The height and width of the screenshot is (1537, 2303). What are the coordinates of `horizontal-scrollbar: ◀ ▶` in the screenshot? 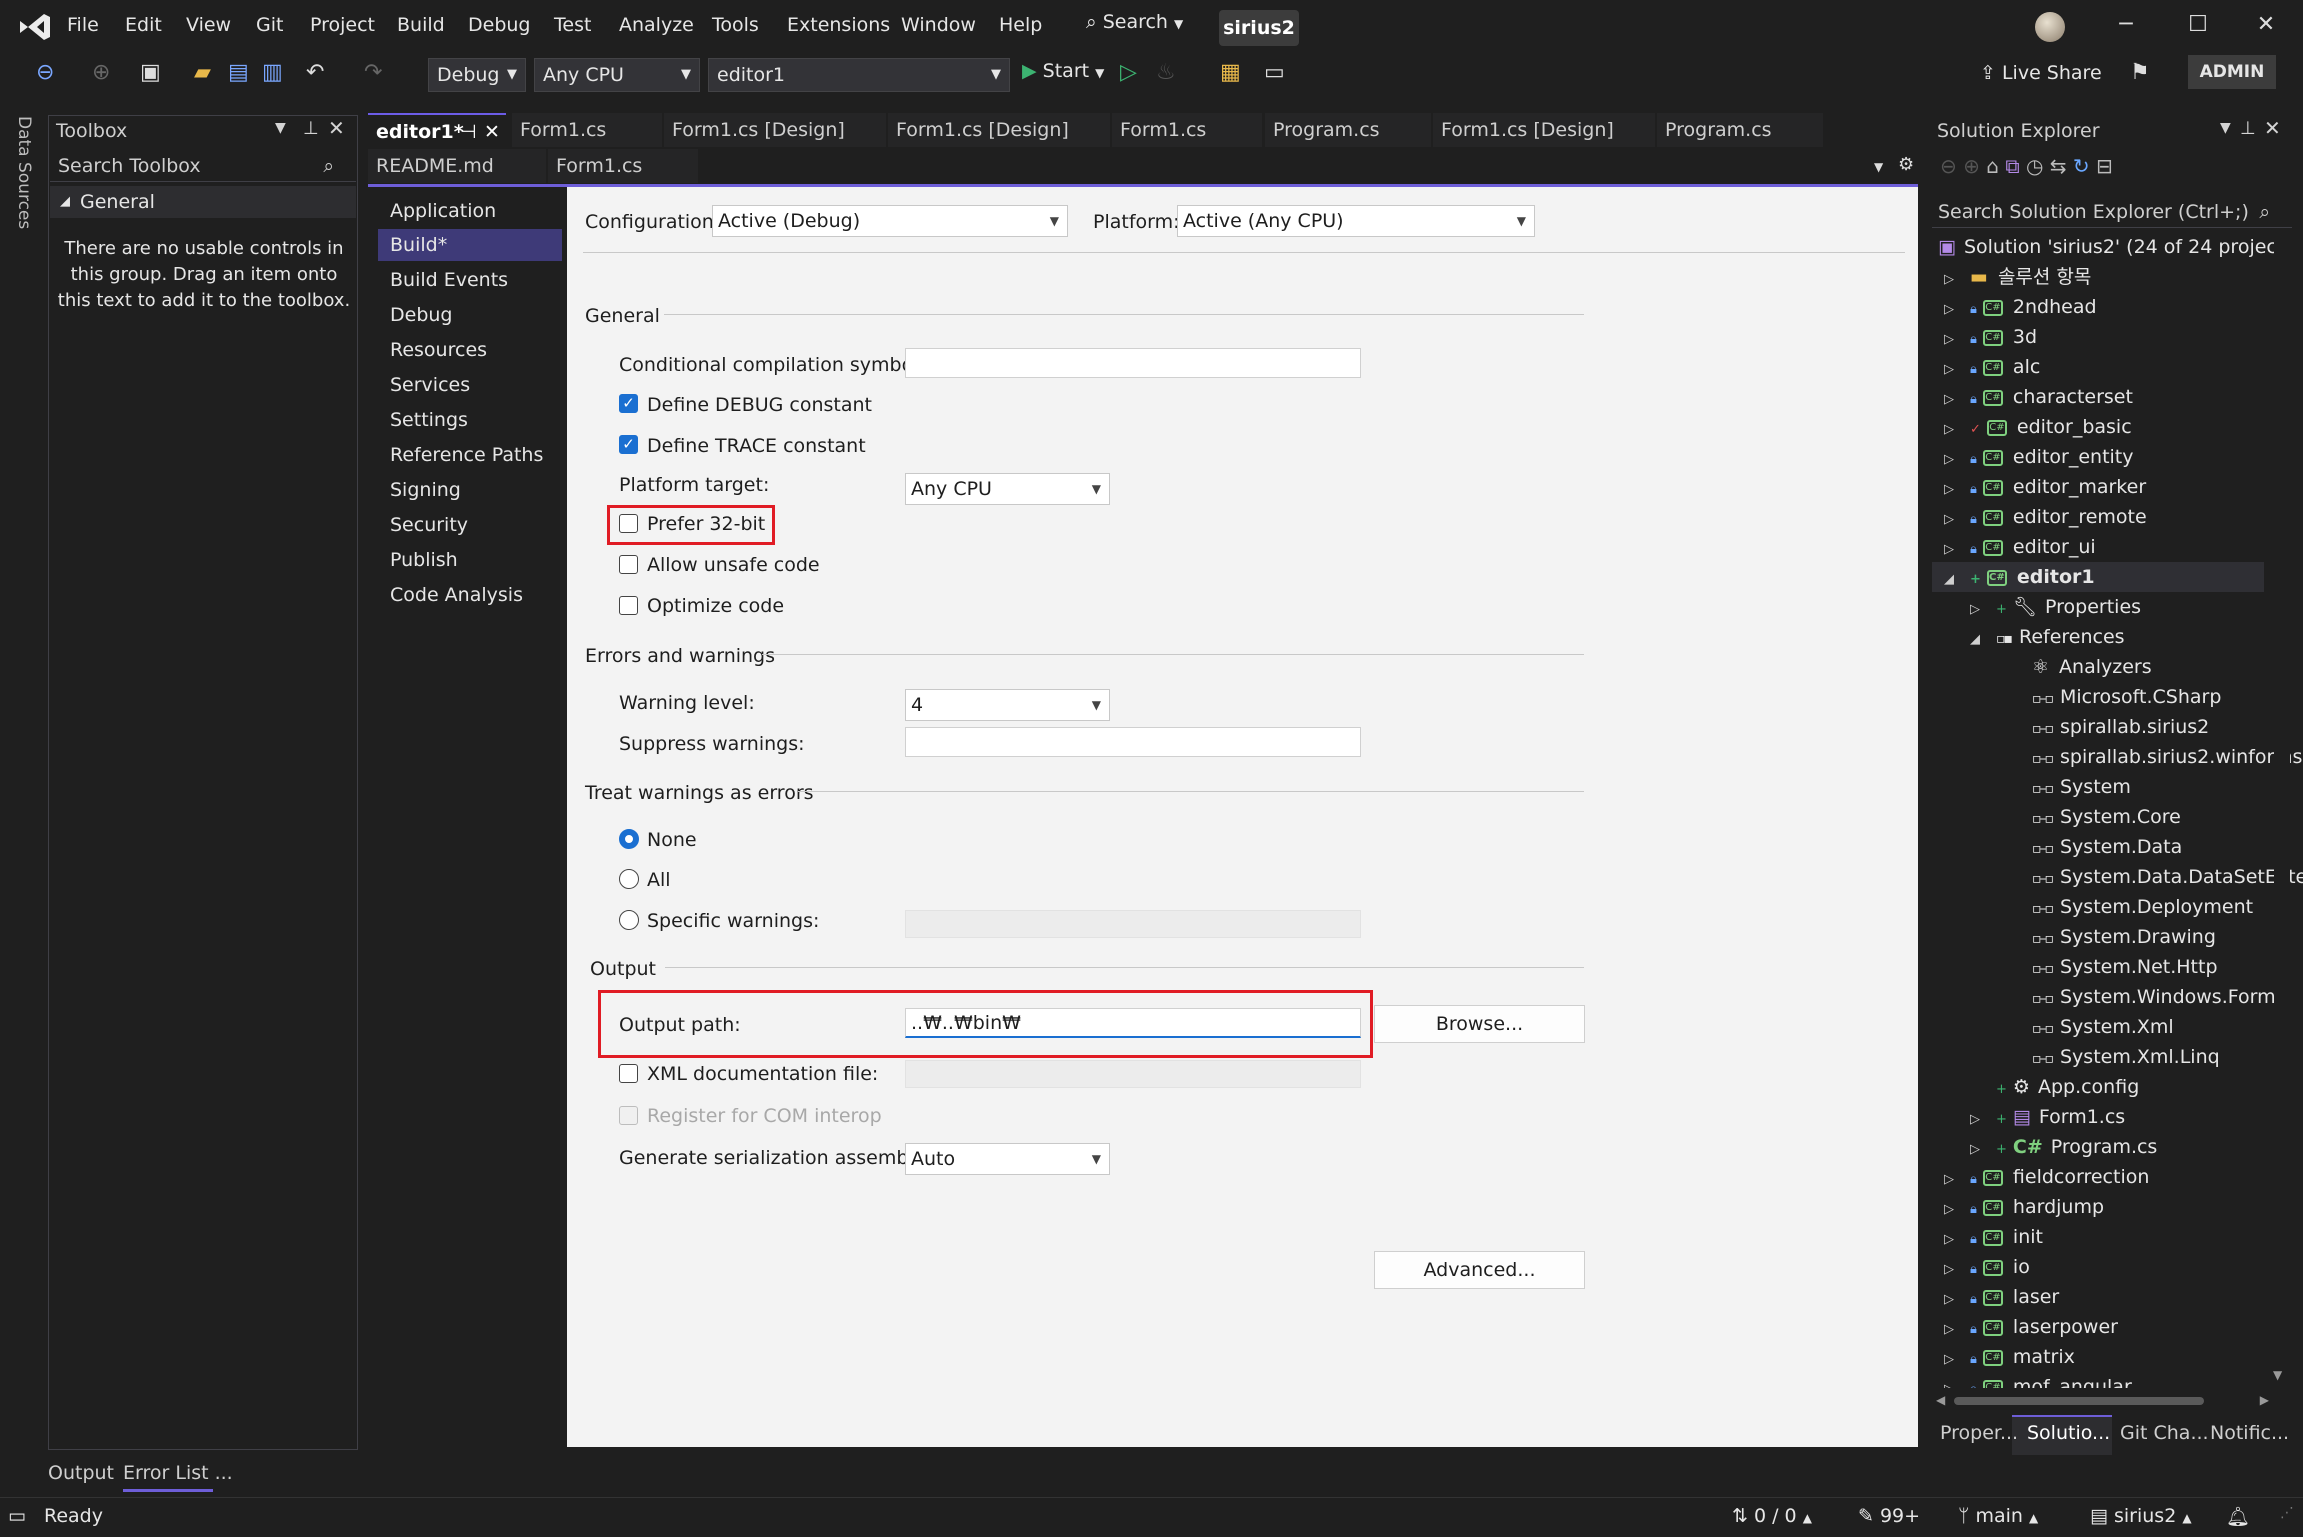 It's located at (2104, 1401).